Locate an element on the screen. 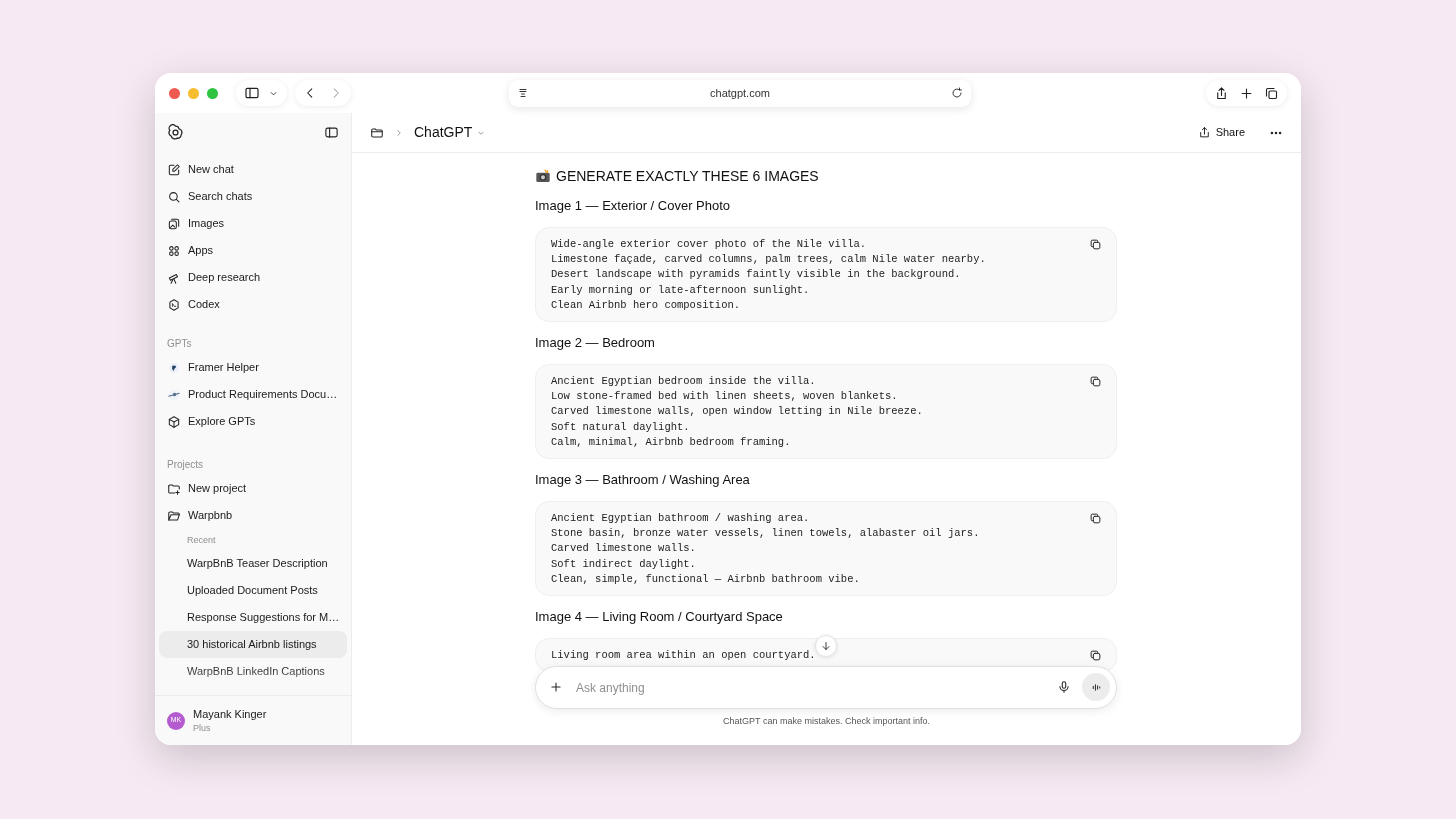 This screenshot has height=819, width=1456. sidebar-item: New chat is located at coordinates (253, 169).